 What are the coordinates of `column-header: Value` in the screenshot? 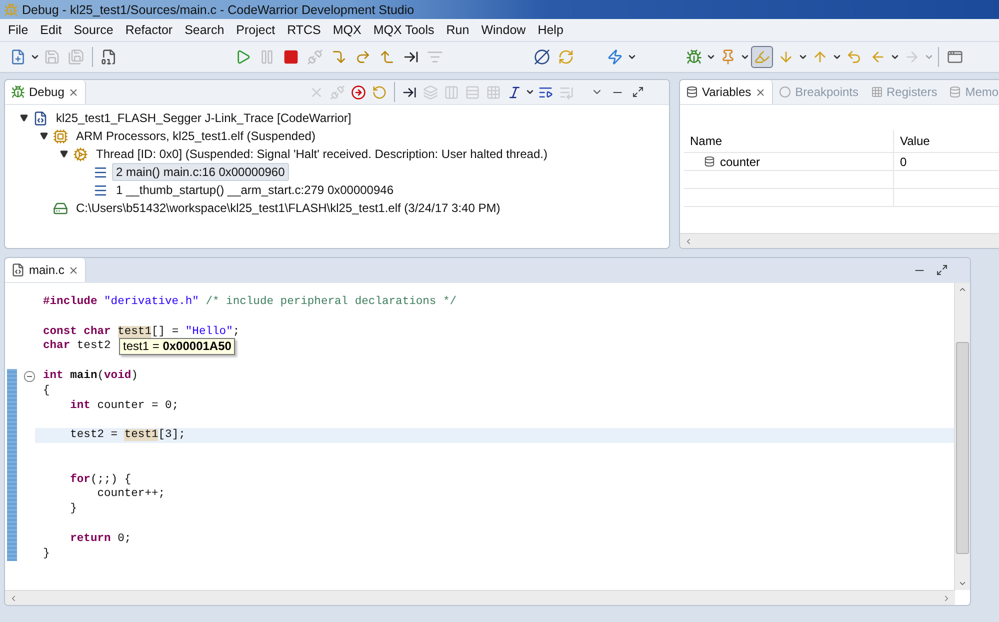 It's located at (946, 141).